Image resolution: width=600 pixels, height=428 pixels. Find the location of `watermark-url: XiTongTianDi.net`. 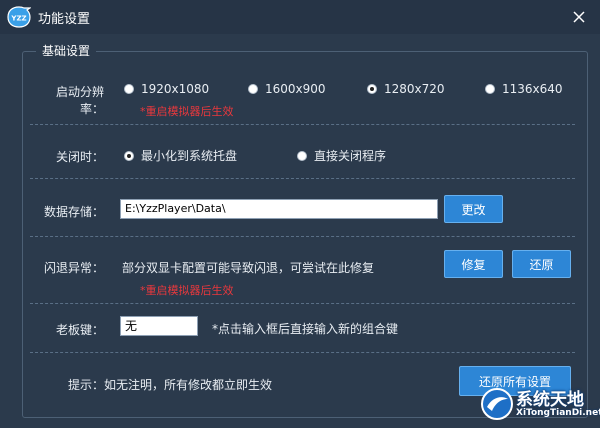

watermark-url: XiTongTianDi.net is located at coordinates (558, 413).